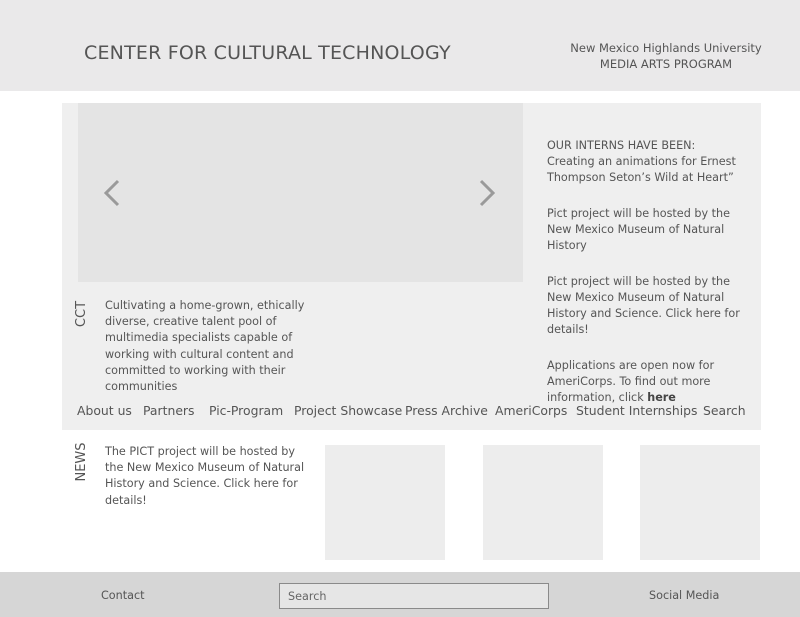 This screenshot has width=800, height=617. What do you see at coordinates (81, 462) in the screenshot?
I see `news-label: NEWS` at bounding box center [81, 462].